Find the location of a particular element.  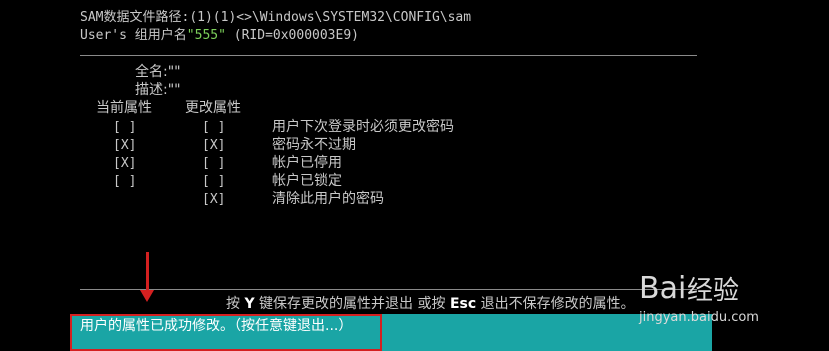

user-rid: (RID=0x000003E9) is located at coordinates (292, 35).